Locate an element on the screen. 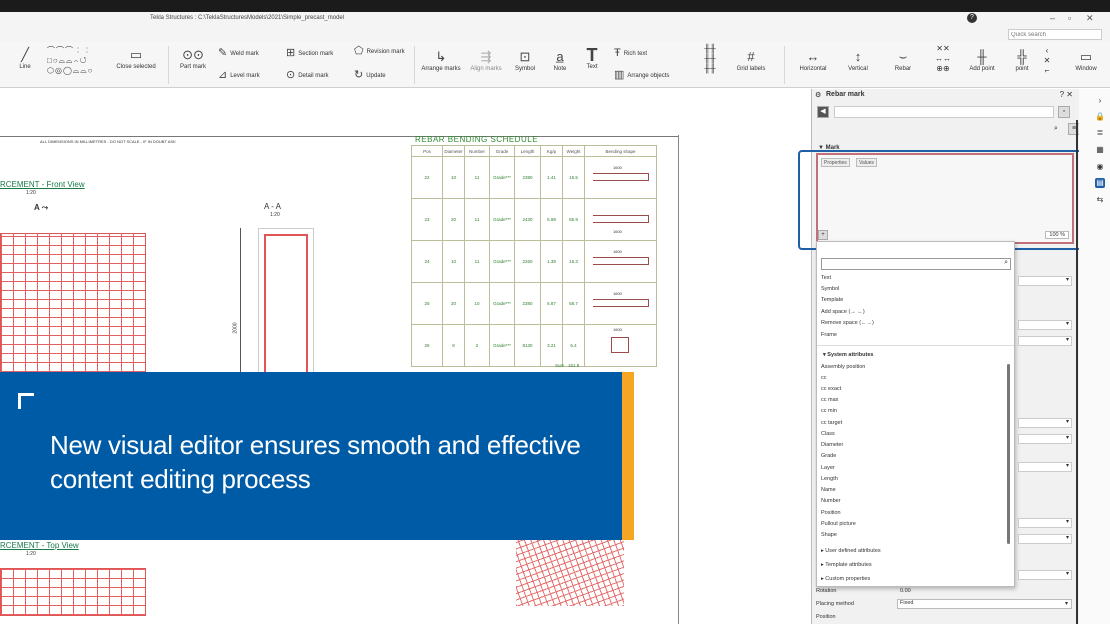 This screenshot has height=624, width=1110. dropdown-item: Layer is located at coordinates (828, 468).